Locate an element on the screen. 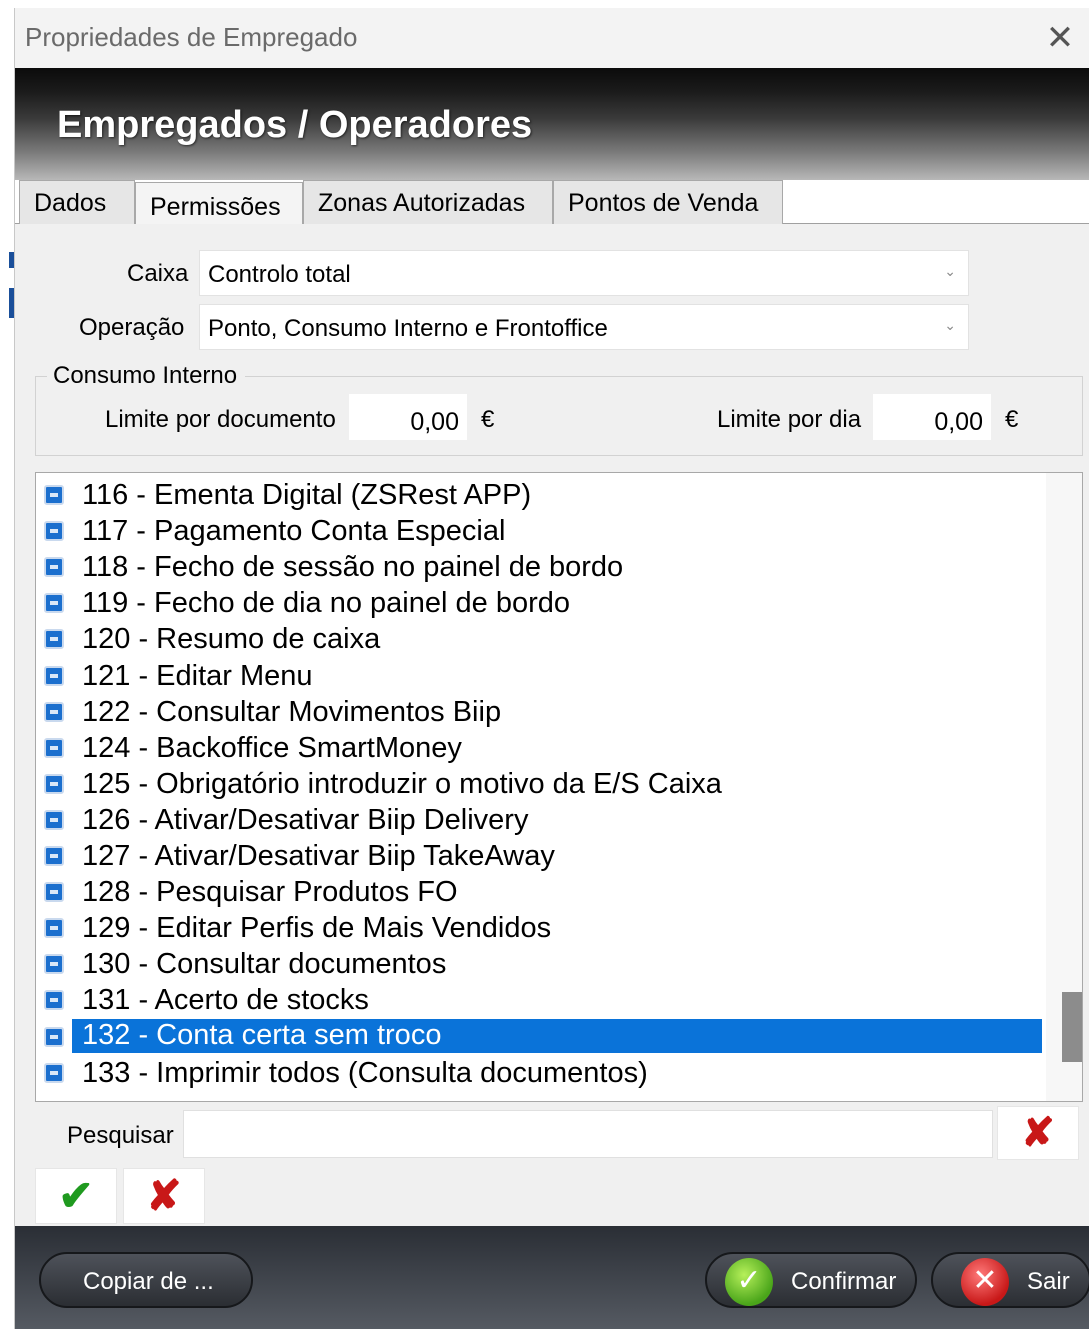  search-label: Pesquisar is located at coordinates (120, 1135).